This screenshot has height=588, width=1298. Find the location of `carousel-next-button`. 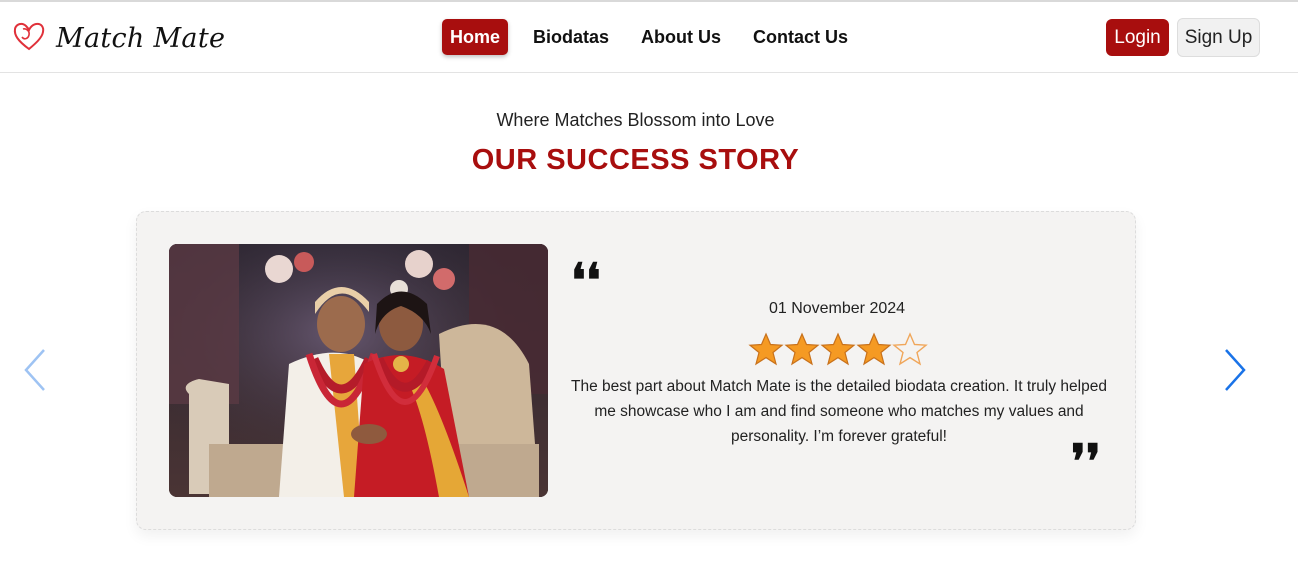

carousel-next-button is located at coordinates (1235, 370).